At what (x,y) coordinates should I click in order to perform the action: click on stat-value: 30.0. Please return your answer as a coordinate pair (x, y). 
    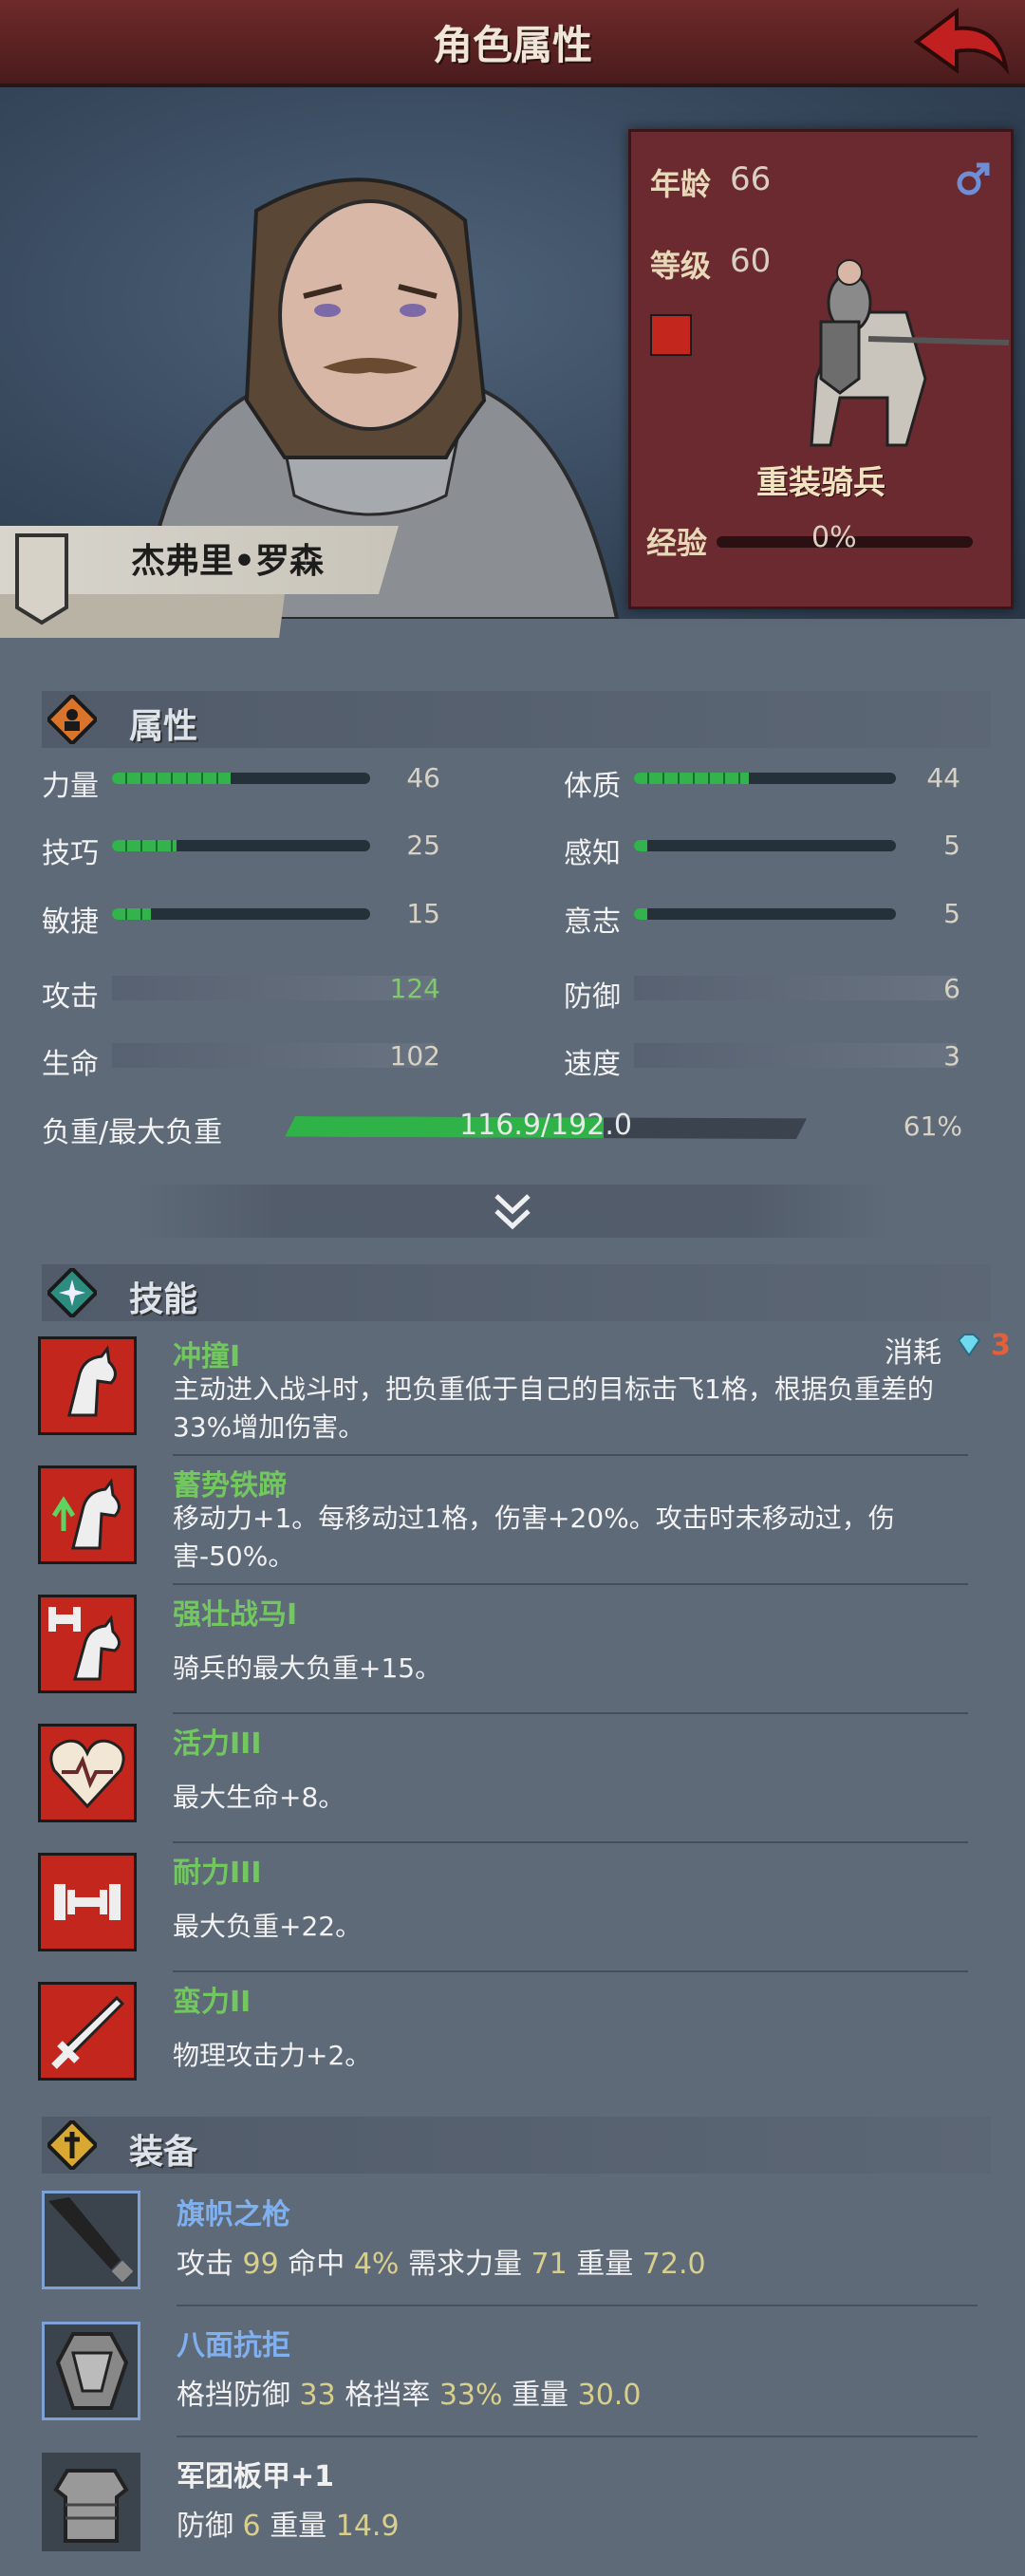
    Looking at the image, I should click on (609, 2396).